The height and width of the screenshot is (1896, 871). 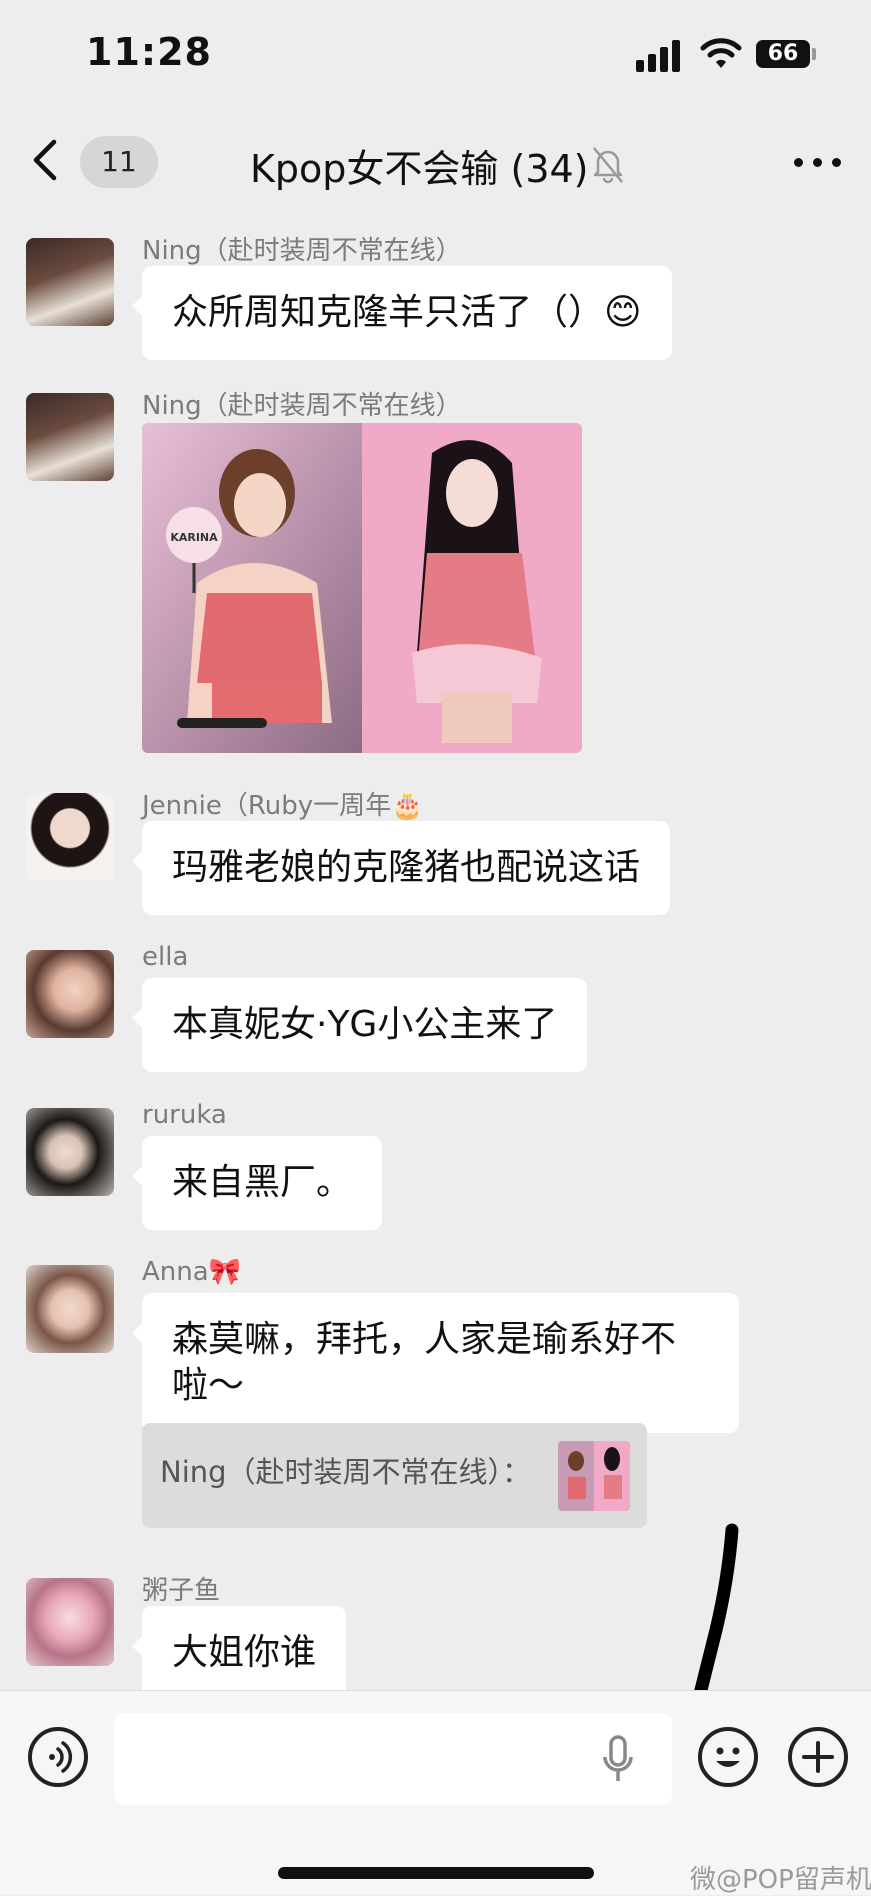 I want to click on sender-name: Anna🎀, so click(x=192, y=1272).